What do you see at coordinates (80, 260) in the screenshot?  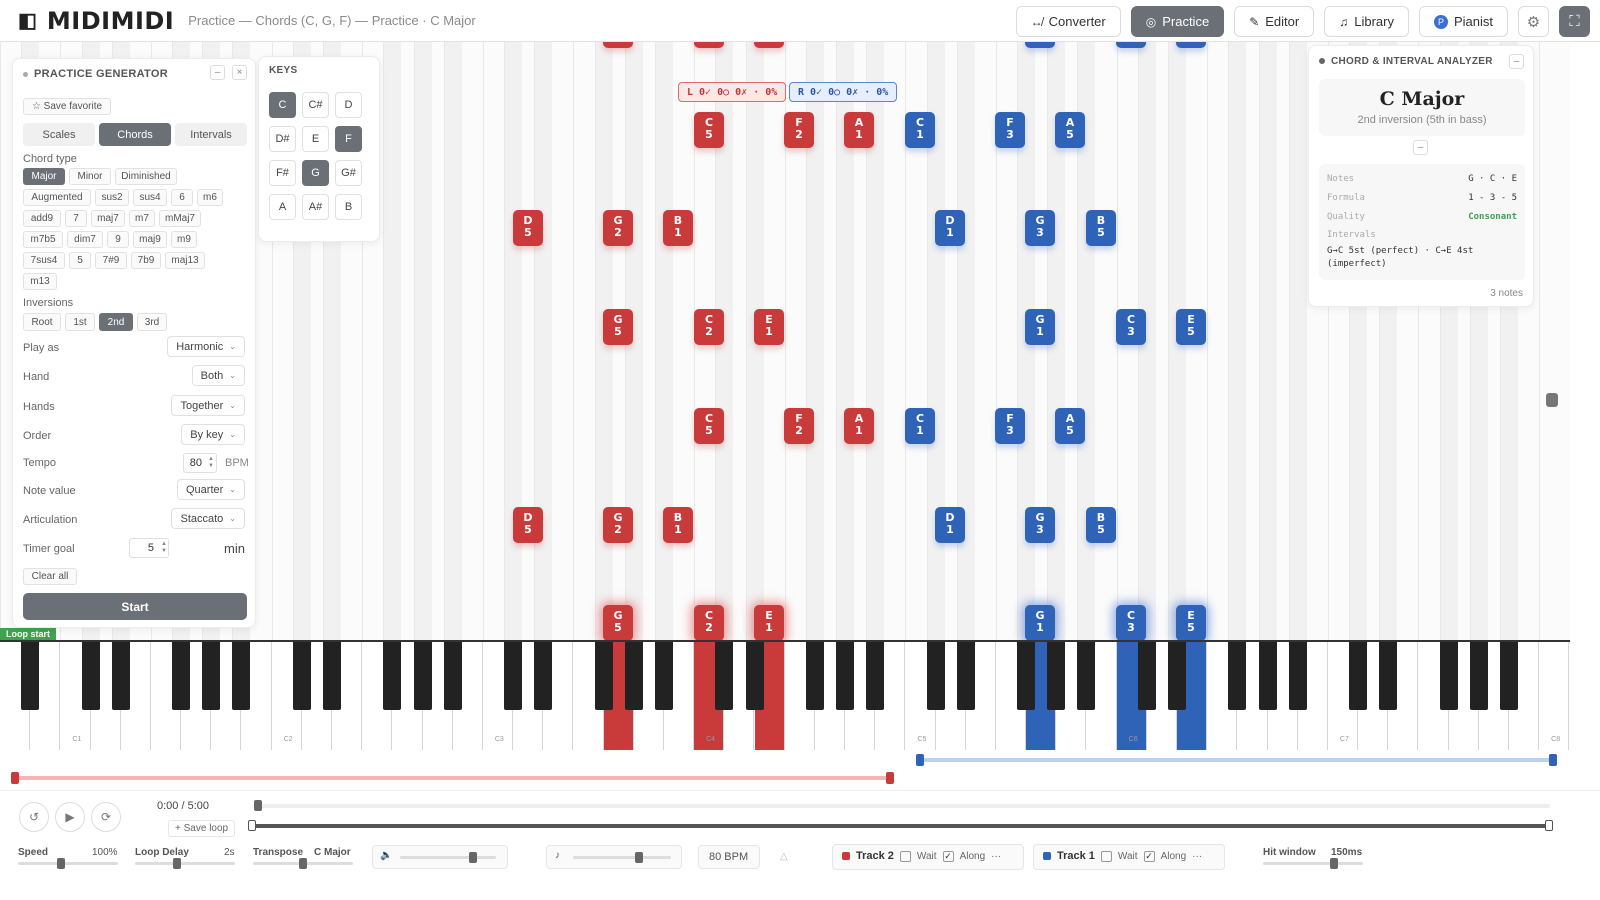 I see `chord-type-chip: 5` at bounding box center [80, 260].